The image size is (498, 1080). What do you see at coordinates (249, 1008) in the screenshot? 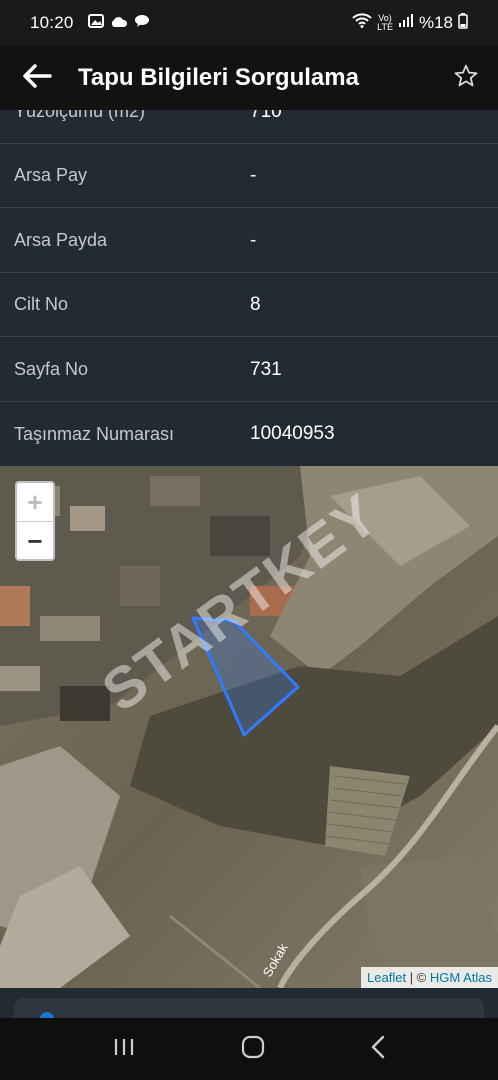
I see `bottom-card` at bounding box center [249, 1008].